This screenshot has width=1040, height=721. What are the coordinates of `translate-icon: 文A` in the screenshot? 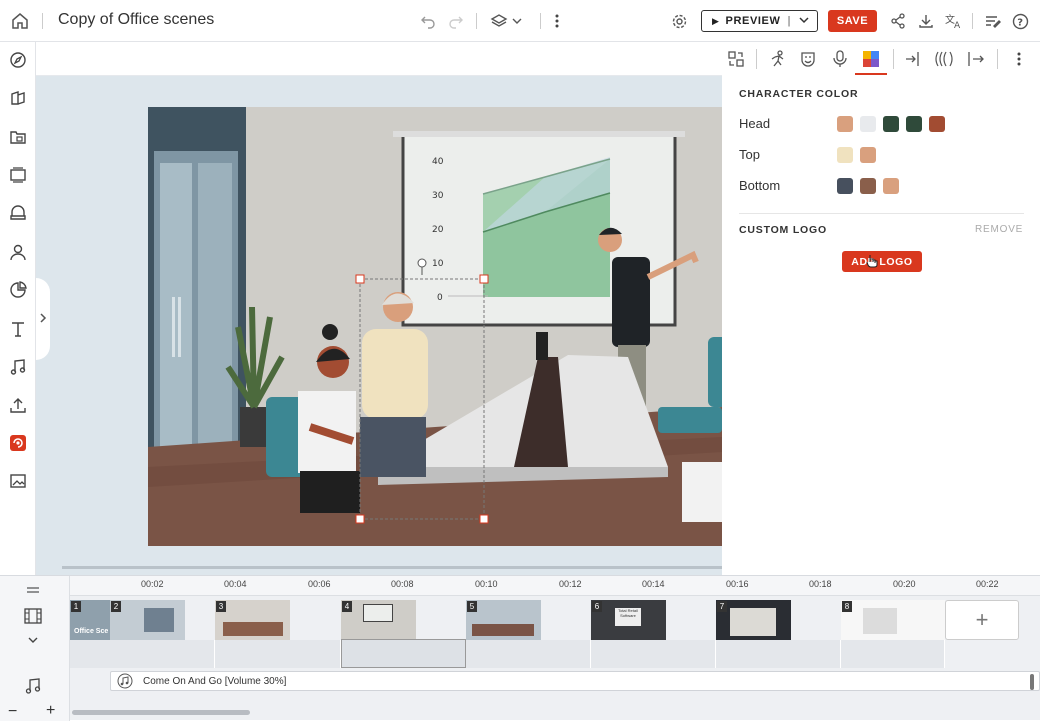 It's located at (954, 21).